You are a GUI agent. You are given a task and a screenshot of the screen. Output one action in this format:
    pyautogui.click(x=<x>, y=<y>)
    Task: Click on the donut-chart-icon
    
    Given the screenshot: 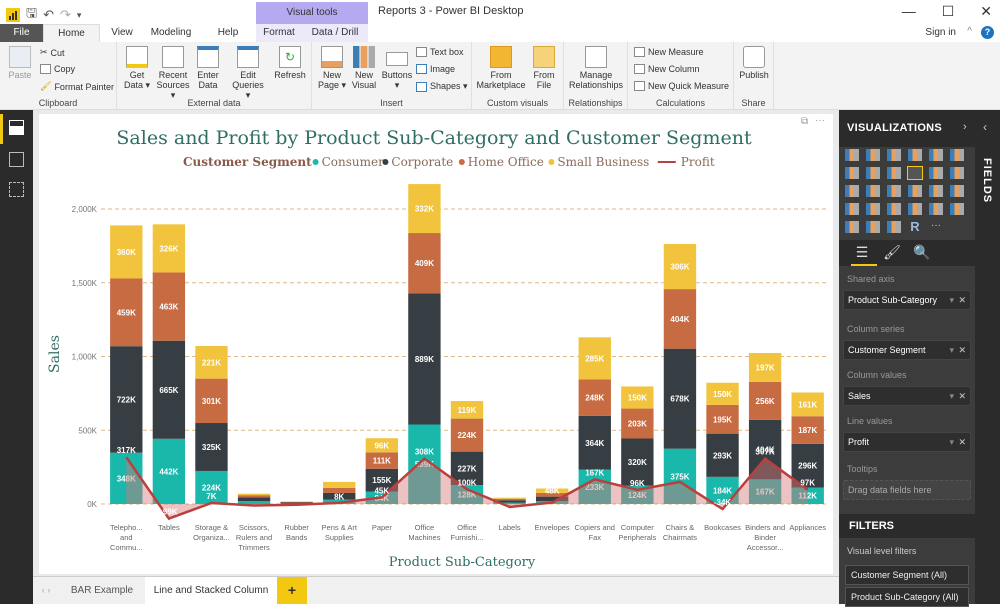 What is the action you would take?
    pyautogui.click(x=915, y=191)
    